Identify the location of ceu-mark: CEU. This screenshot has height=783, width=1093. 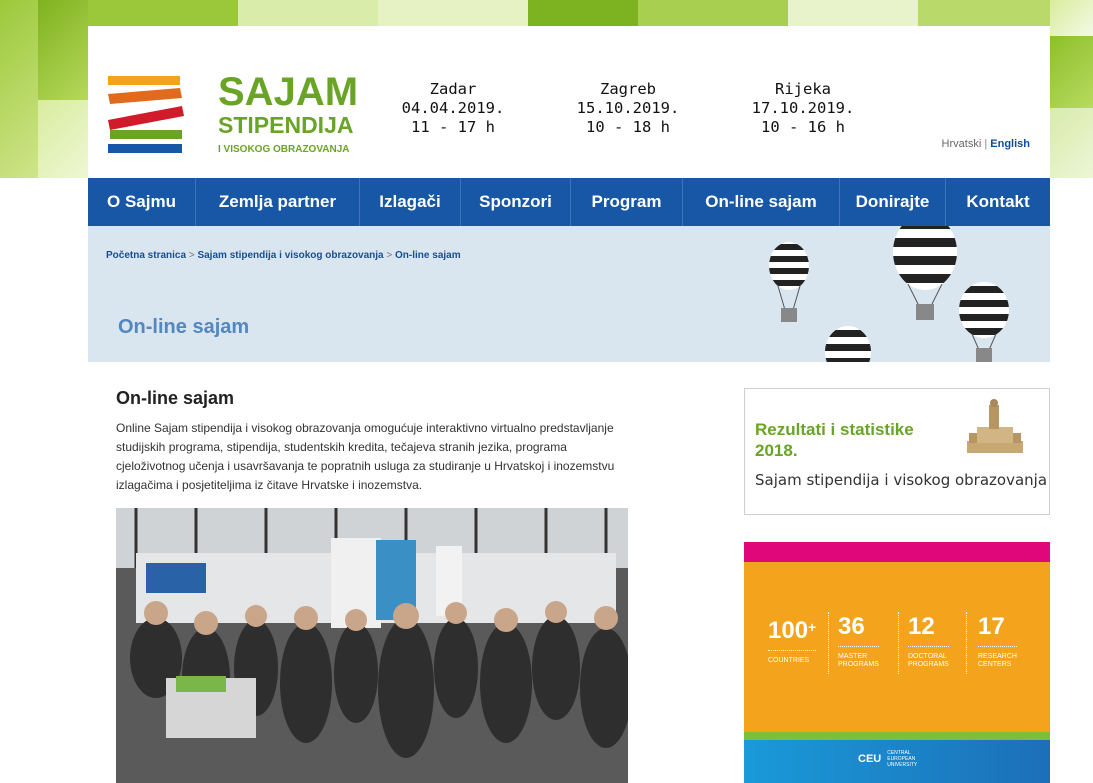
(870, 759).